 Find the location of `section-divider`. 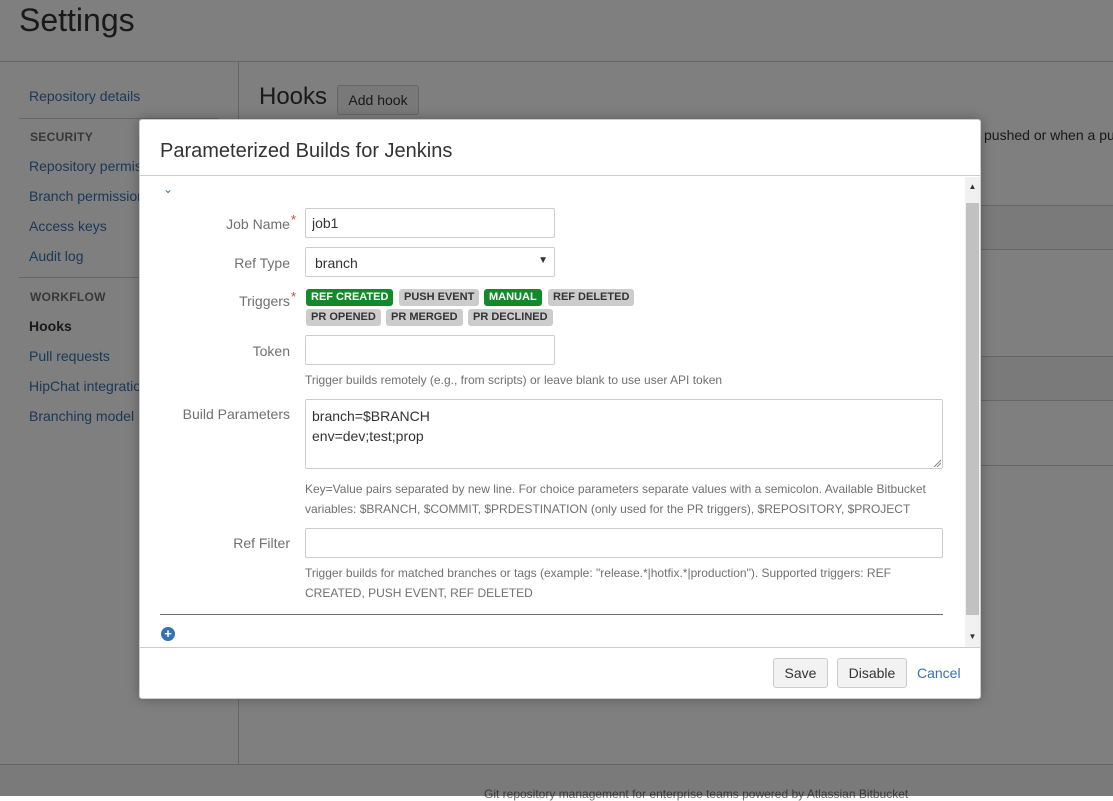

section-divider is located at coordinates (551, 614).